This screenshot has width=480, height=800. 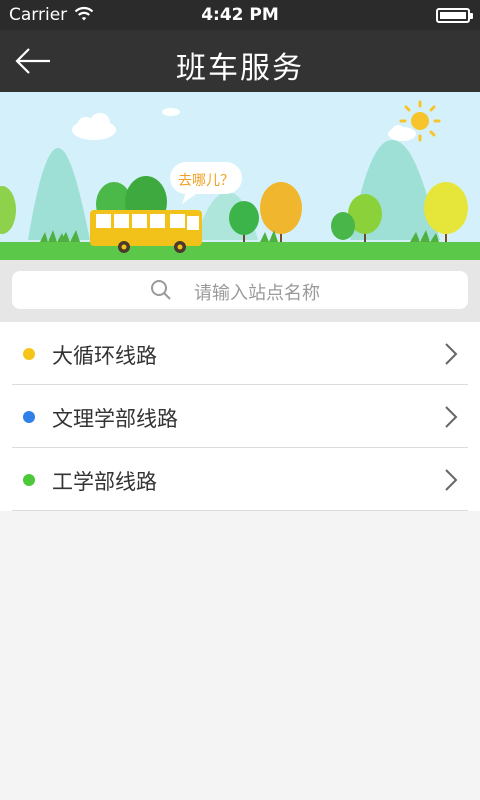 What do you see at coordinates (240, 510) in the screenshot?
I see `divider` at bounding box center [240, 510].